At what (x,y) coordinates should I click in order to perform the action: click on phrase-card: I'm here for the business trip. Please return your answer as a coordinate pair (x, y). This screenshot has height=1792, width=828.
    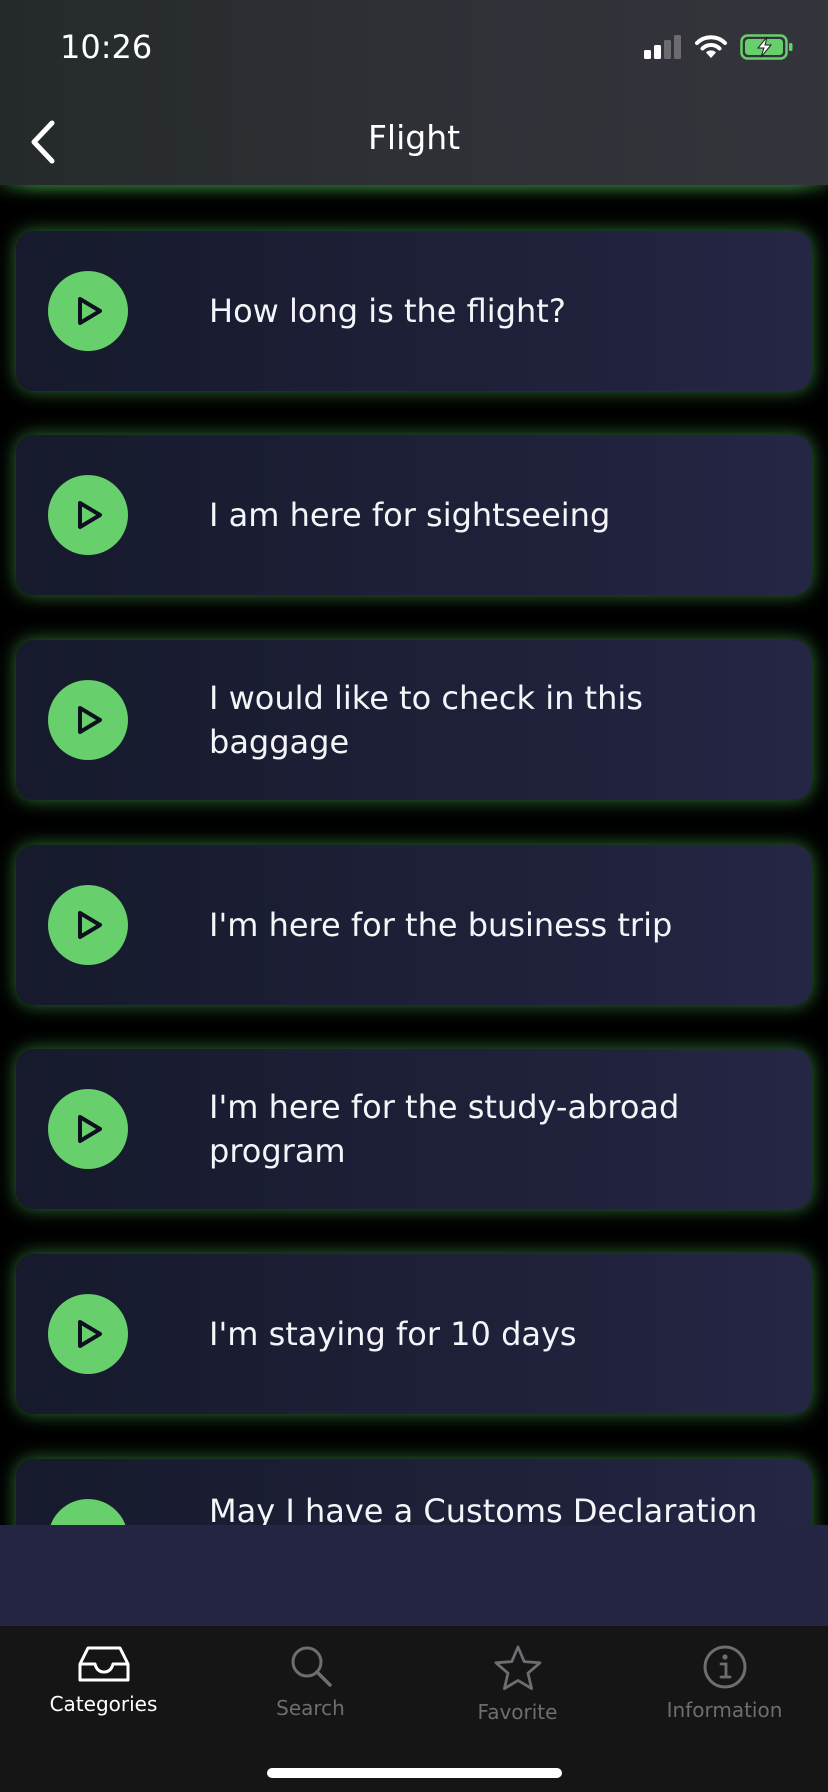
    Looking at the image, I should click on (414, 925).